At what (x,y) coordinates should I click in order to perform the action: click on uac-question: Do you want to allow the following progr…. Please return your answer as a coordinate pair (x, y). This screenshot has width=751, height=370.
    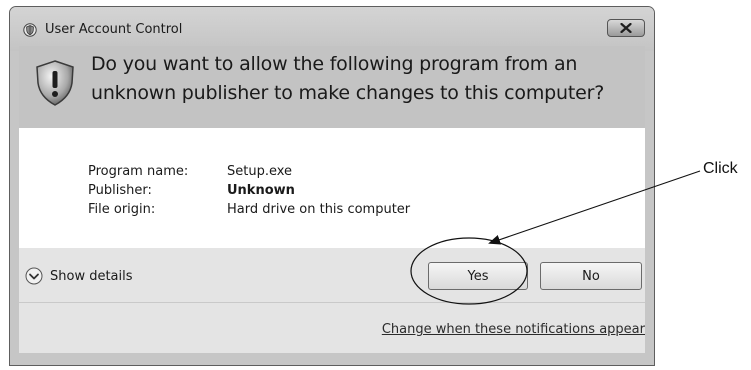
    Looking at the image, I should click on (348, 78).